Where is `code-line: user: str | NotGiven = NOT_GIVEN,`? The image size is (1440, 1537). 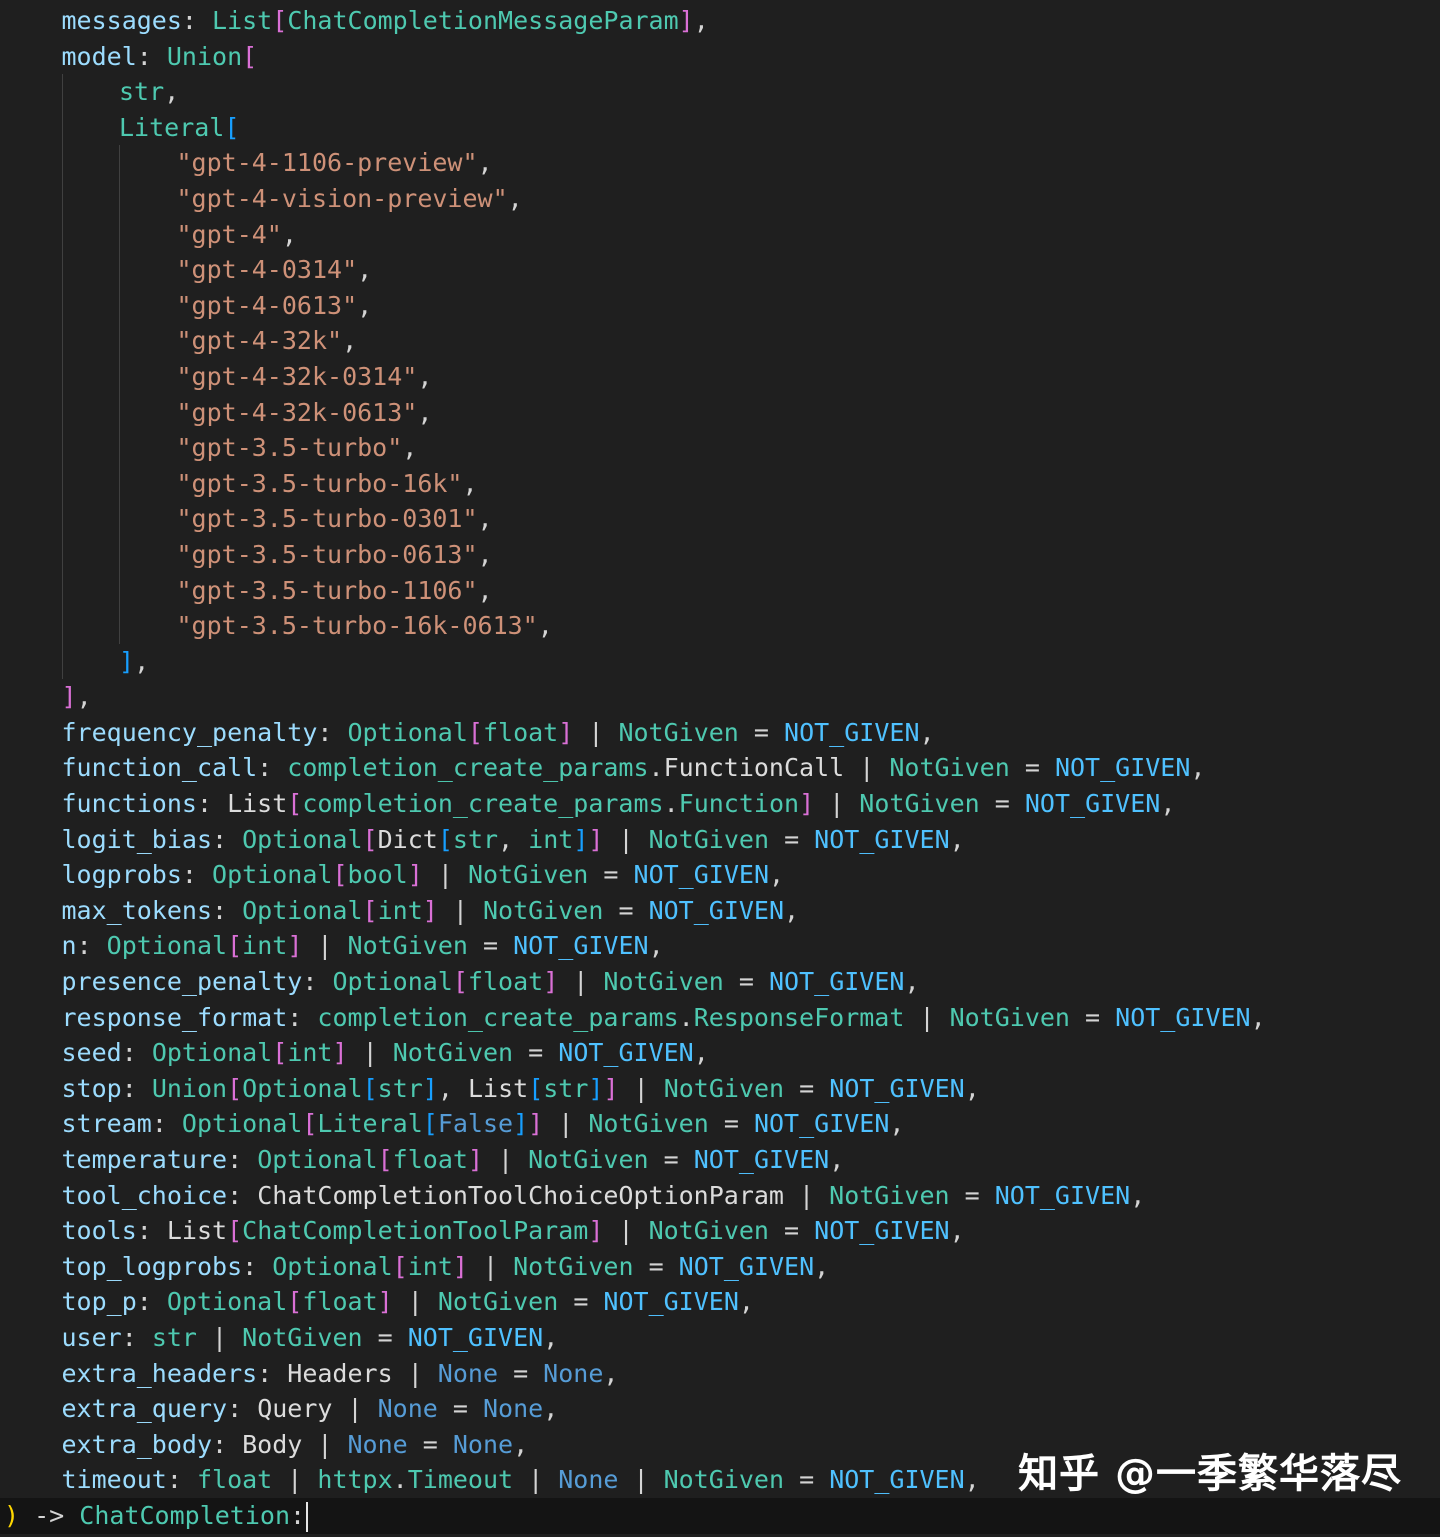
code-line: user: str | NotGiven = NOT_GIVEN, is located at coordinates (720, 1338).